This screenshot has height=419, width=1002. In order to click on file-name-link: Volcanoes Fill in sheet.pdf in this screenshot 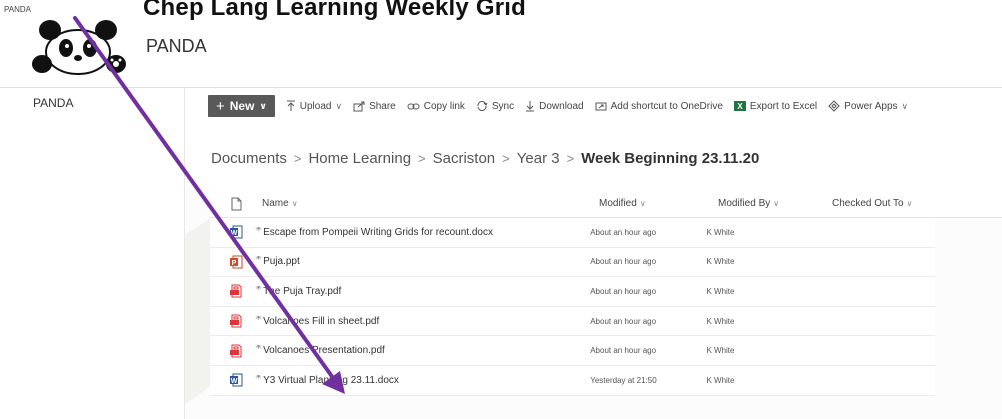, I will do `click(320, 321)`.